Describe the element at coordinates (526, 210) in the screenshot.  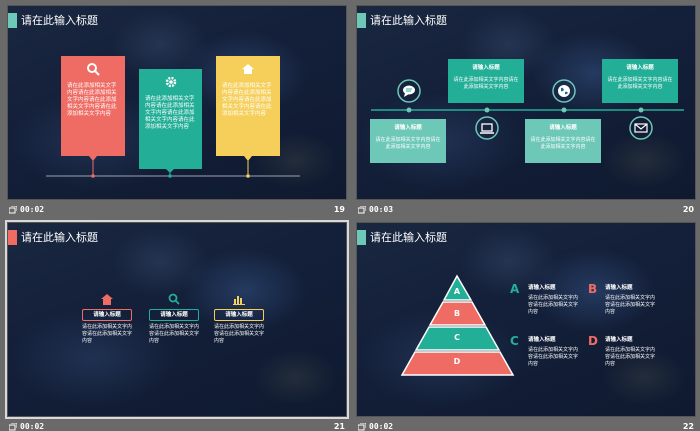
I see `slide-info-bar: 00:03 20` at that location.